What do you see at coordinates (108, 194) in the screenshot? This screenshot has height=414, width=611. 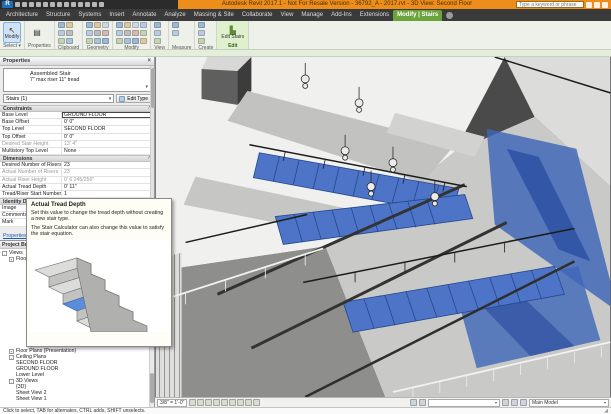 I see `property-value: 1` at bounding box center [108, 194].